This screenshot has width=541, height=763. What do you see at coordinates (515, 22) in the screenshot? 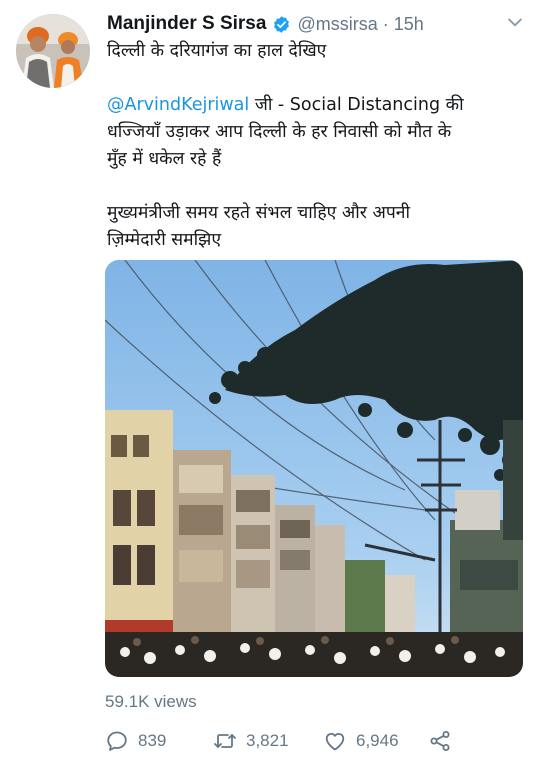
I see `chevron-down-icon` at bounding box center [515, 22].